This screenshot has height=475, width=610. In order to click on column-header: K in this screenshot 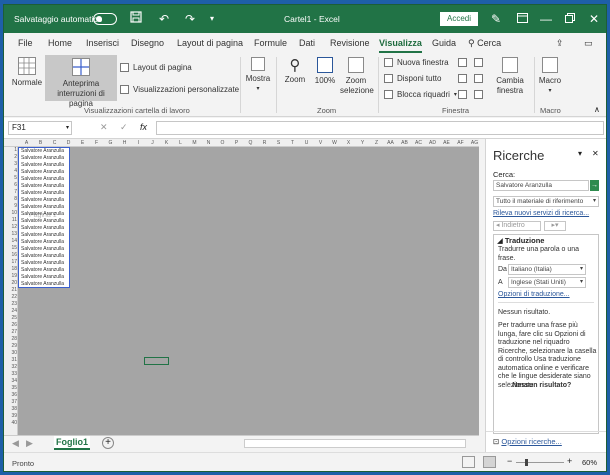, I will do `click(166, 143)`.